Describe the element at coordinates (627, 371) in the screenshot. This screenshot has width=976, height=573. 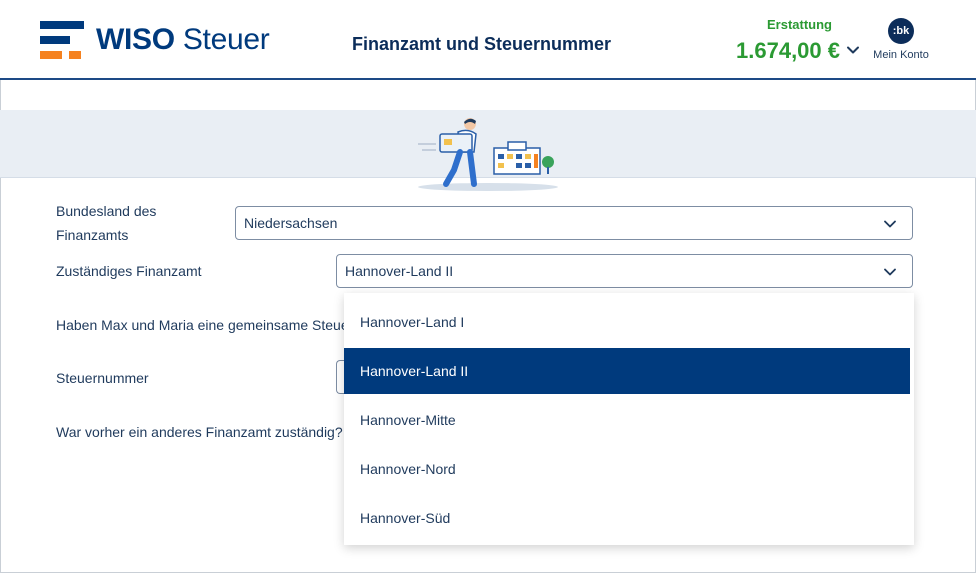
I see `dropdown-option-selected: Hannover-Land II` at that location.